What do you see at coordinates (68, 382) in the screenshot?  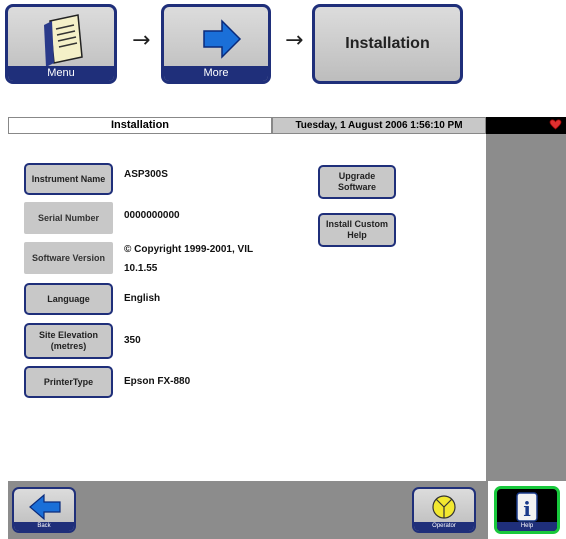 I see `printer-type-button: PrinterType` at bounding box center [68, 382].